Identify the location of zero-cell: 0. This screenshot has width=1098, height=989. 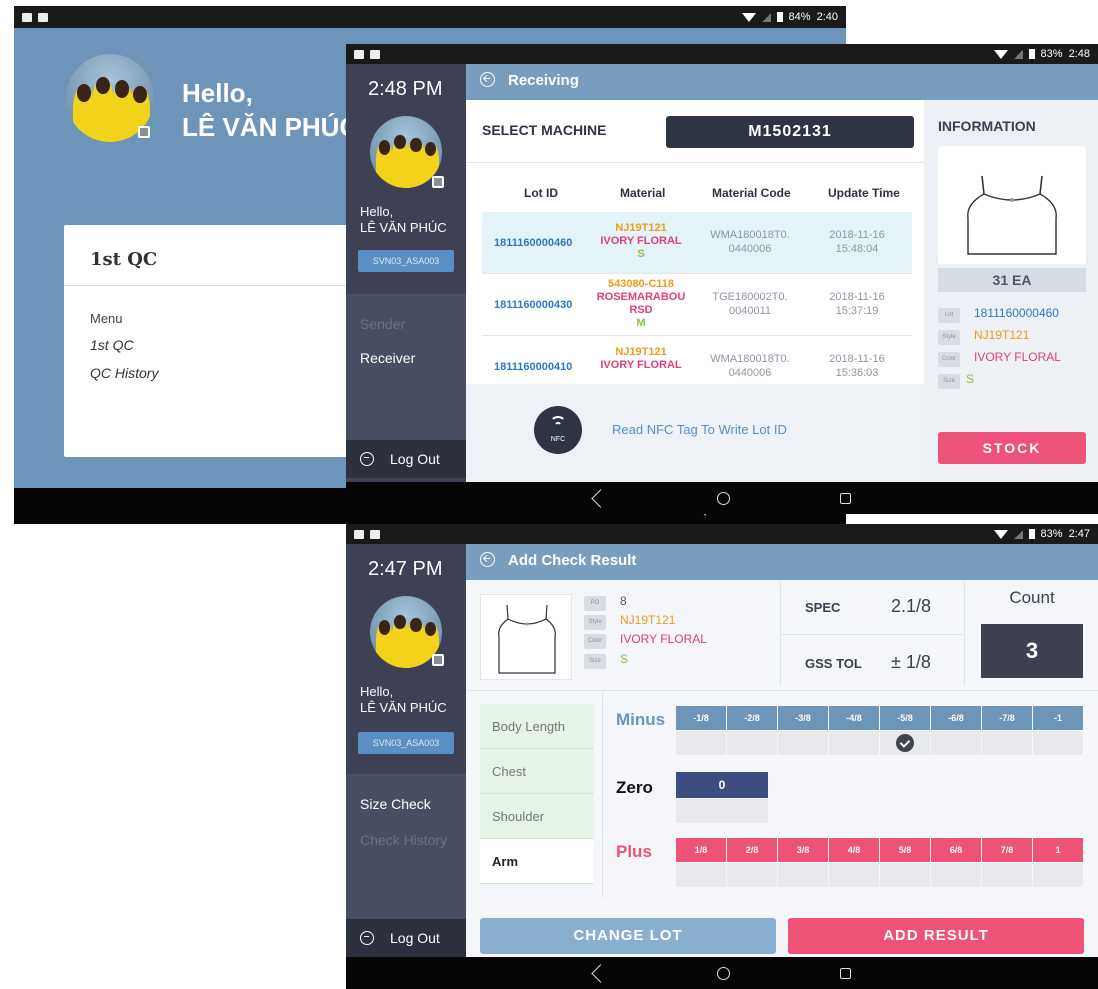
(722, 785).